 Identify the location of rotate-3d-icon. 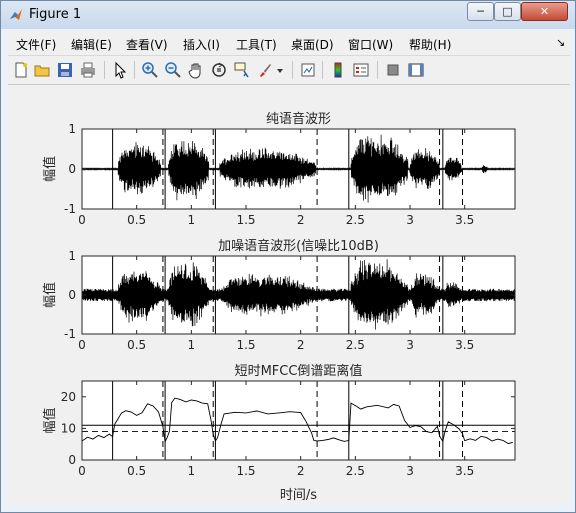
(219, 70).